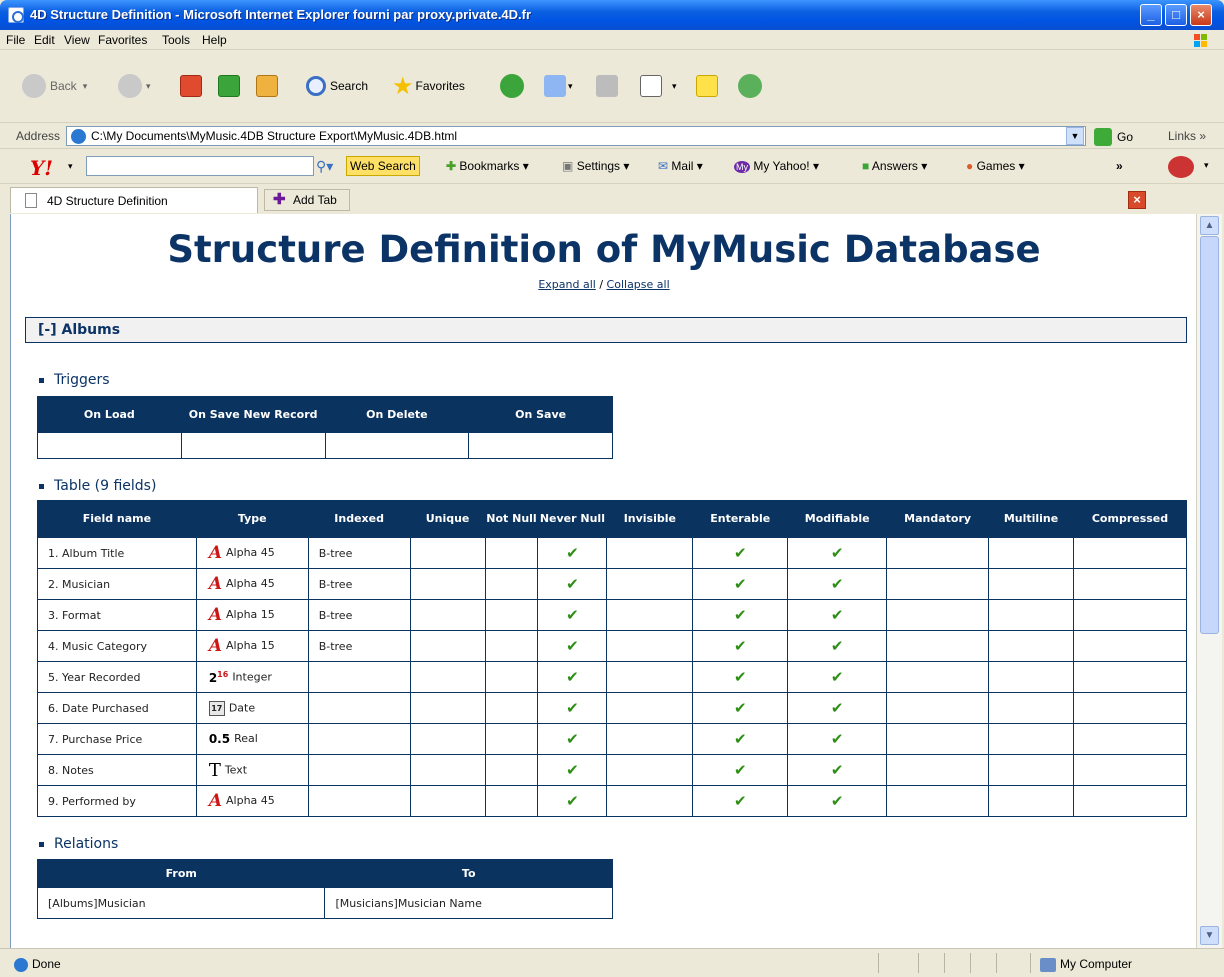 The width and height of the screenshot is (1224, 977). I want to click on yahoo-search-input, so click(200, 166).